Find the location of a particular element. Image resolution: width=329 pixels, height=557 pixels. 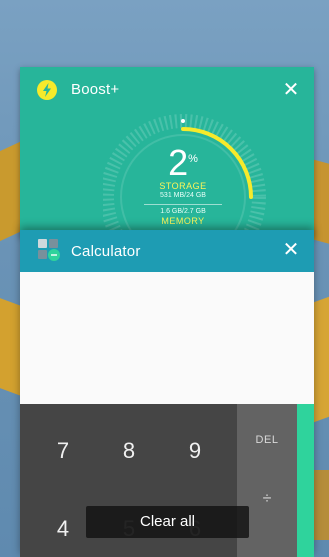

divider is located at coordinates (183, 204).